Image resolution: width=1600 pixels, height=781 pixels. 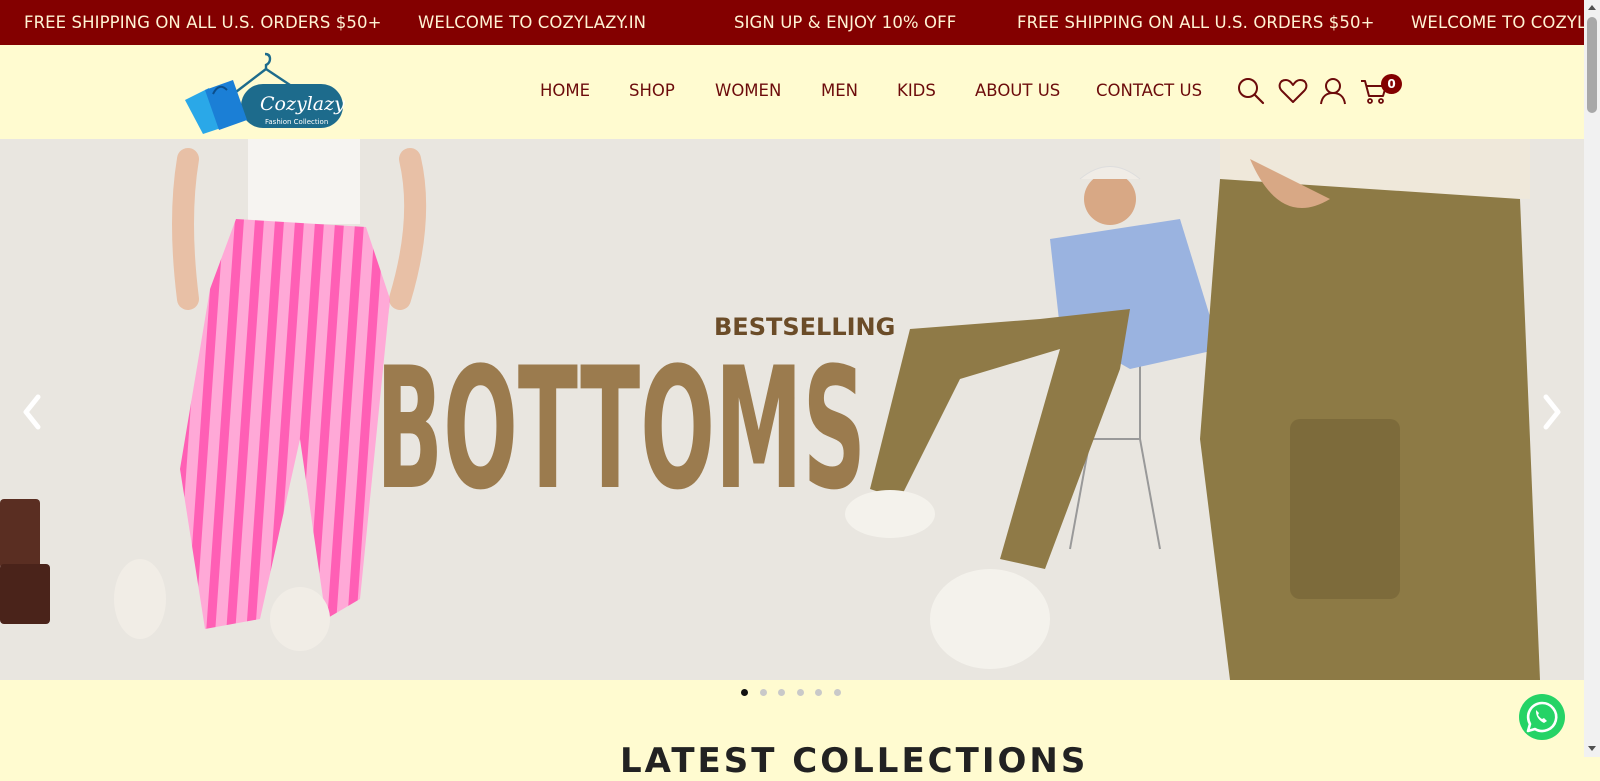 What do you see at coordinates (652, 91) in the screenshot?
I see `nav-shop: SHOP` at bounding box center [652, 91].